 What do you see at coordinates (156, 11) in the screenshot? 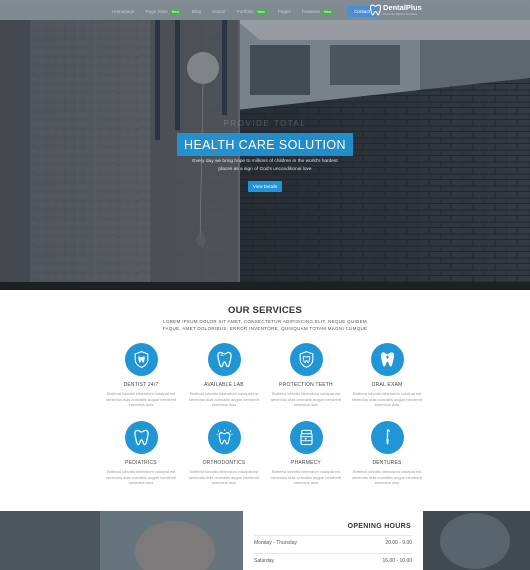
I see `nav-label: Page Sites` at bounding box center [156, 11].